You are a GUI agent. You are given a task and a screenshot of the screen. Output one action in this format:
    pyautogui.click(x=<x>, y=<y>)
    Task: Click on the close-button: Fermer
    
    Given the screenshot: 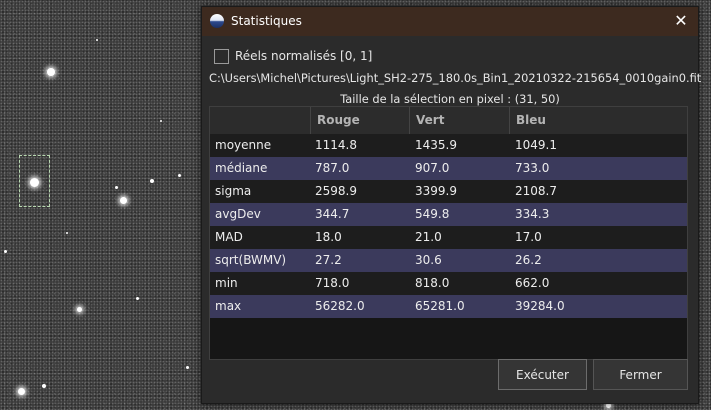 What is the action you would take?
    pyautogui.click(x=640, y=374)
    